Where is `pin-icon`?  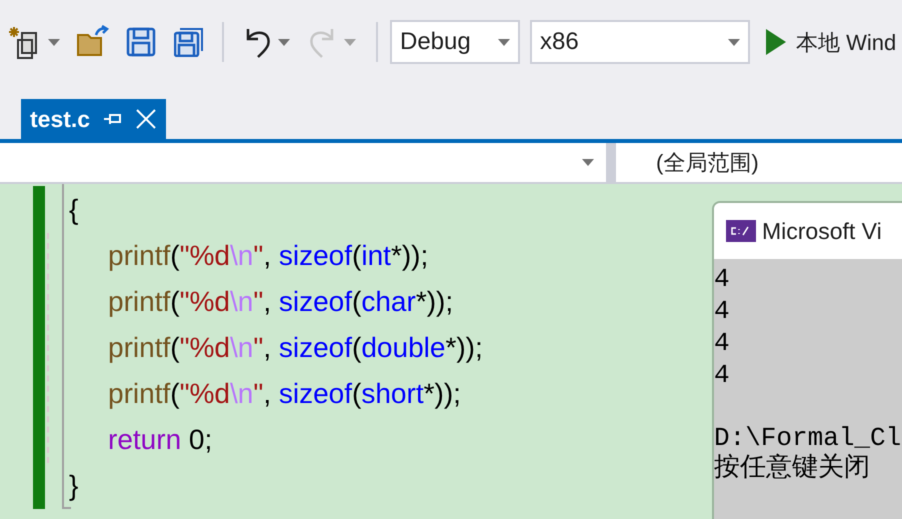 pin-icon is located at coordinates (113, 119).